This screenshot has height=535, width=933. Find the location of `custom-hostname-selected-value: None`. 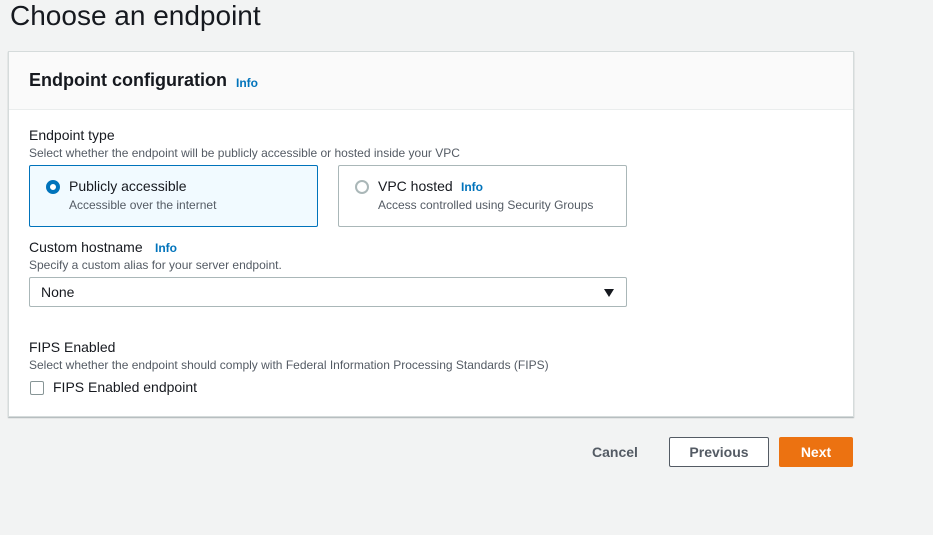

custom-hostname-selected-value: None is located at coordinates (58, 292).